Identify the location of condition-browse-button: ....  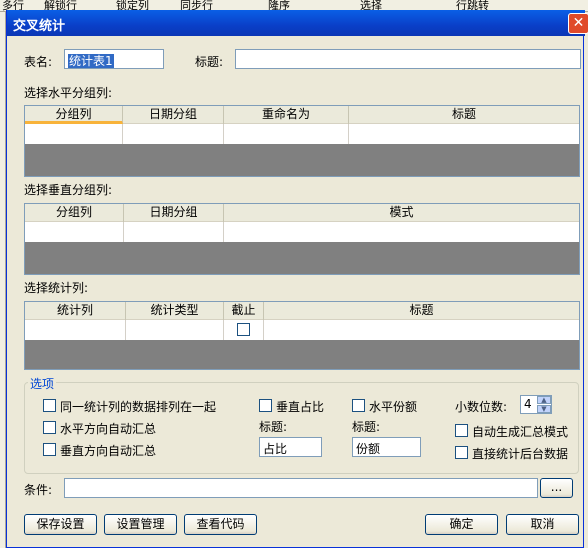
(556, 488).